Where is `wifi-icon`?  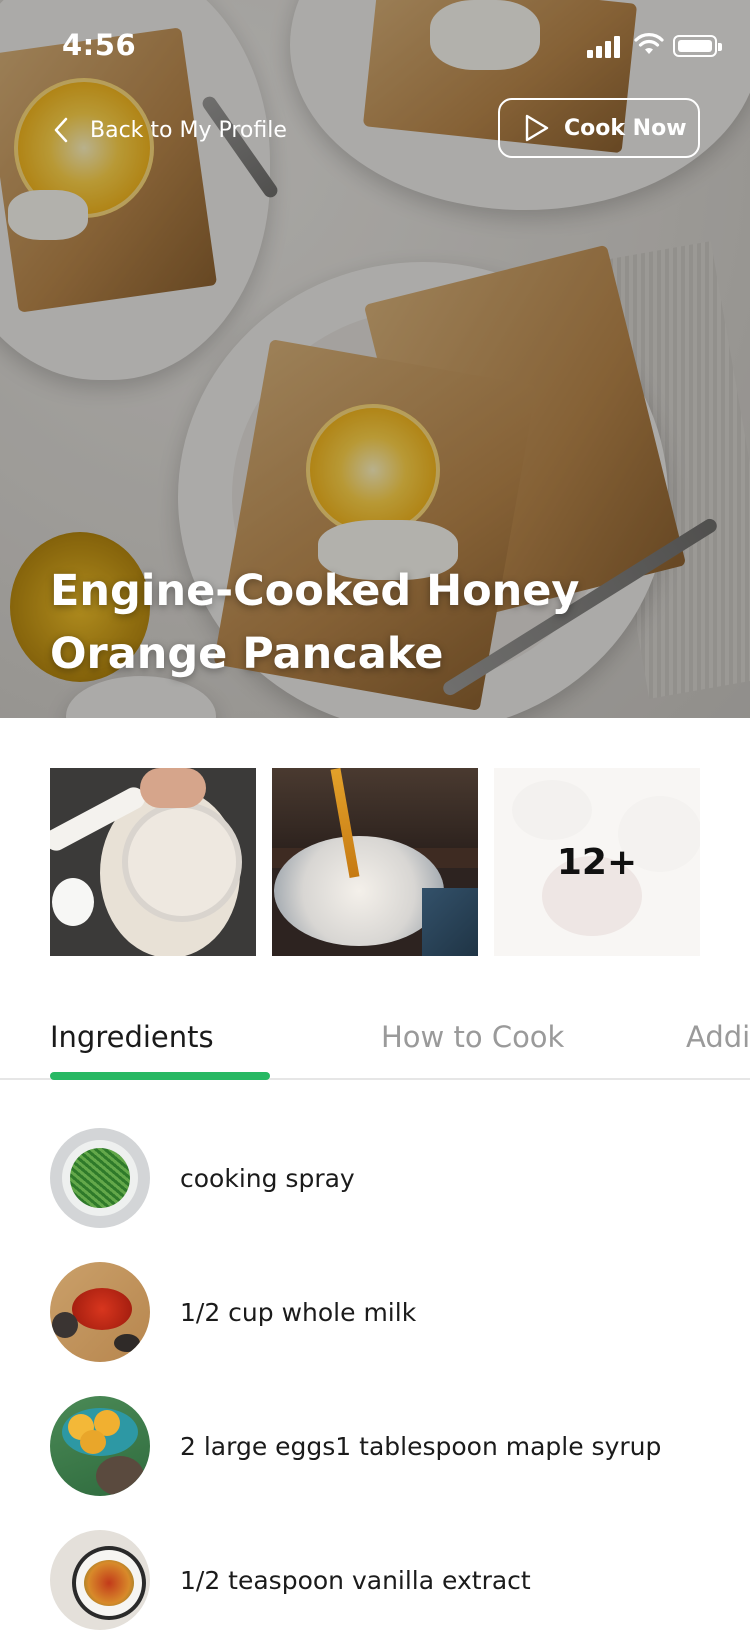 wifi-icon is located at coordinates (649, 43).